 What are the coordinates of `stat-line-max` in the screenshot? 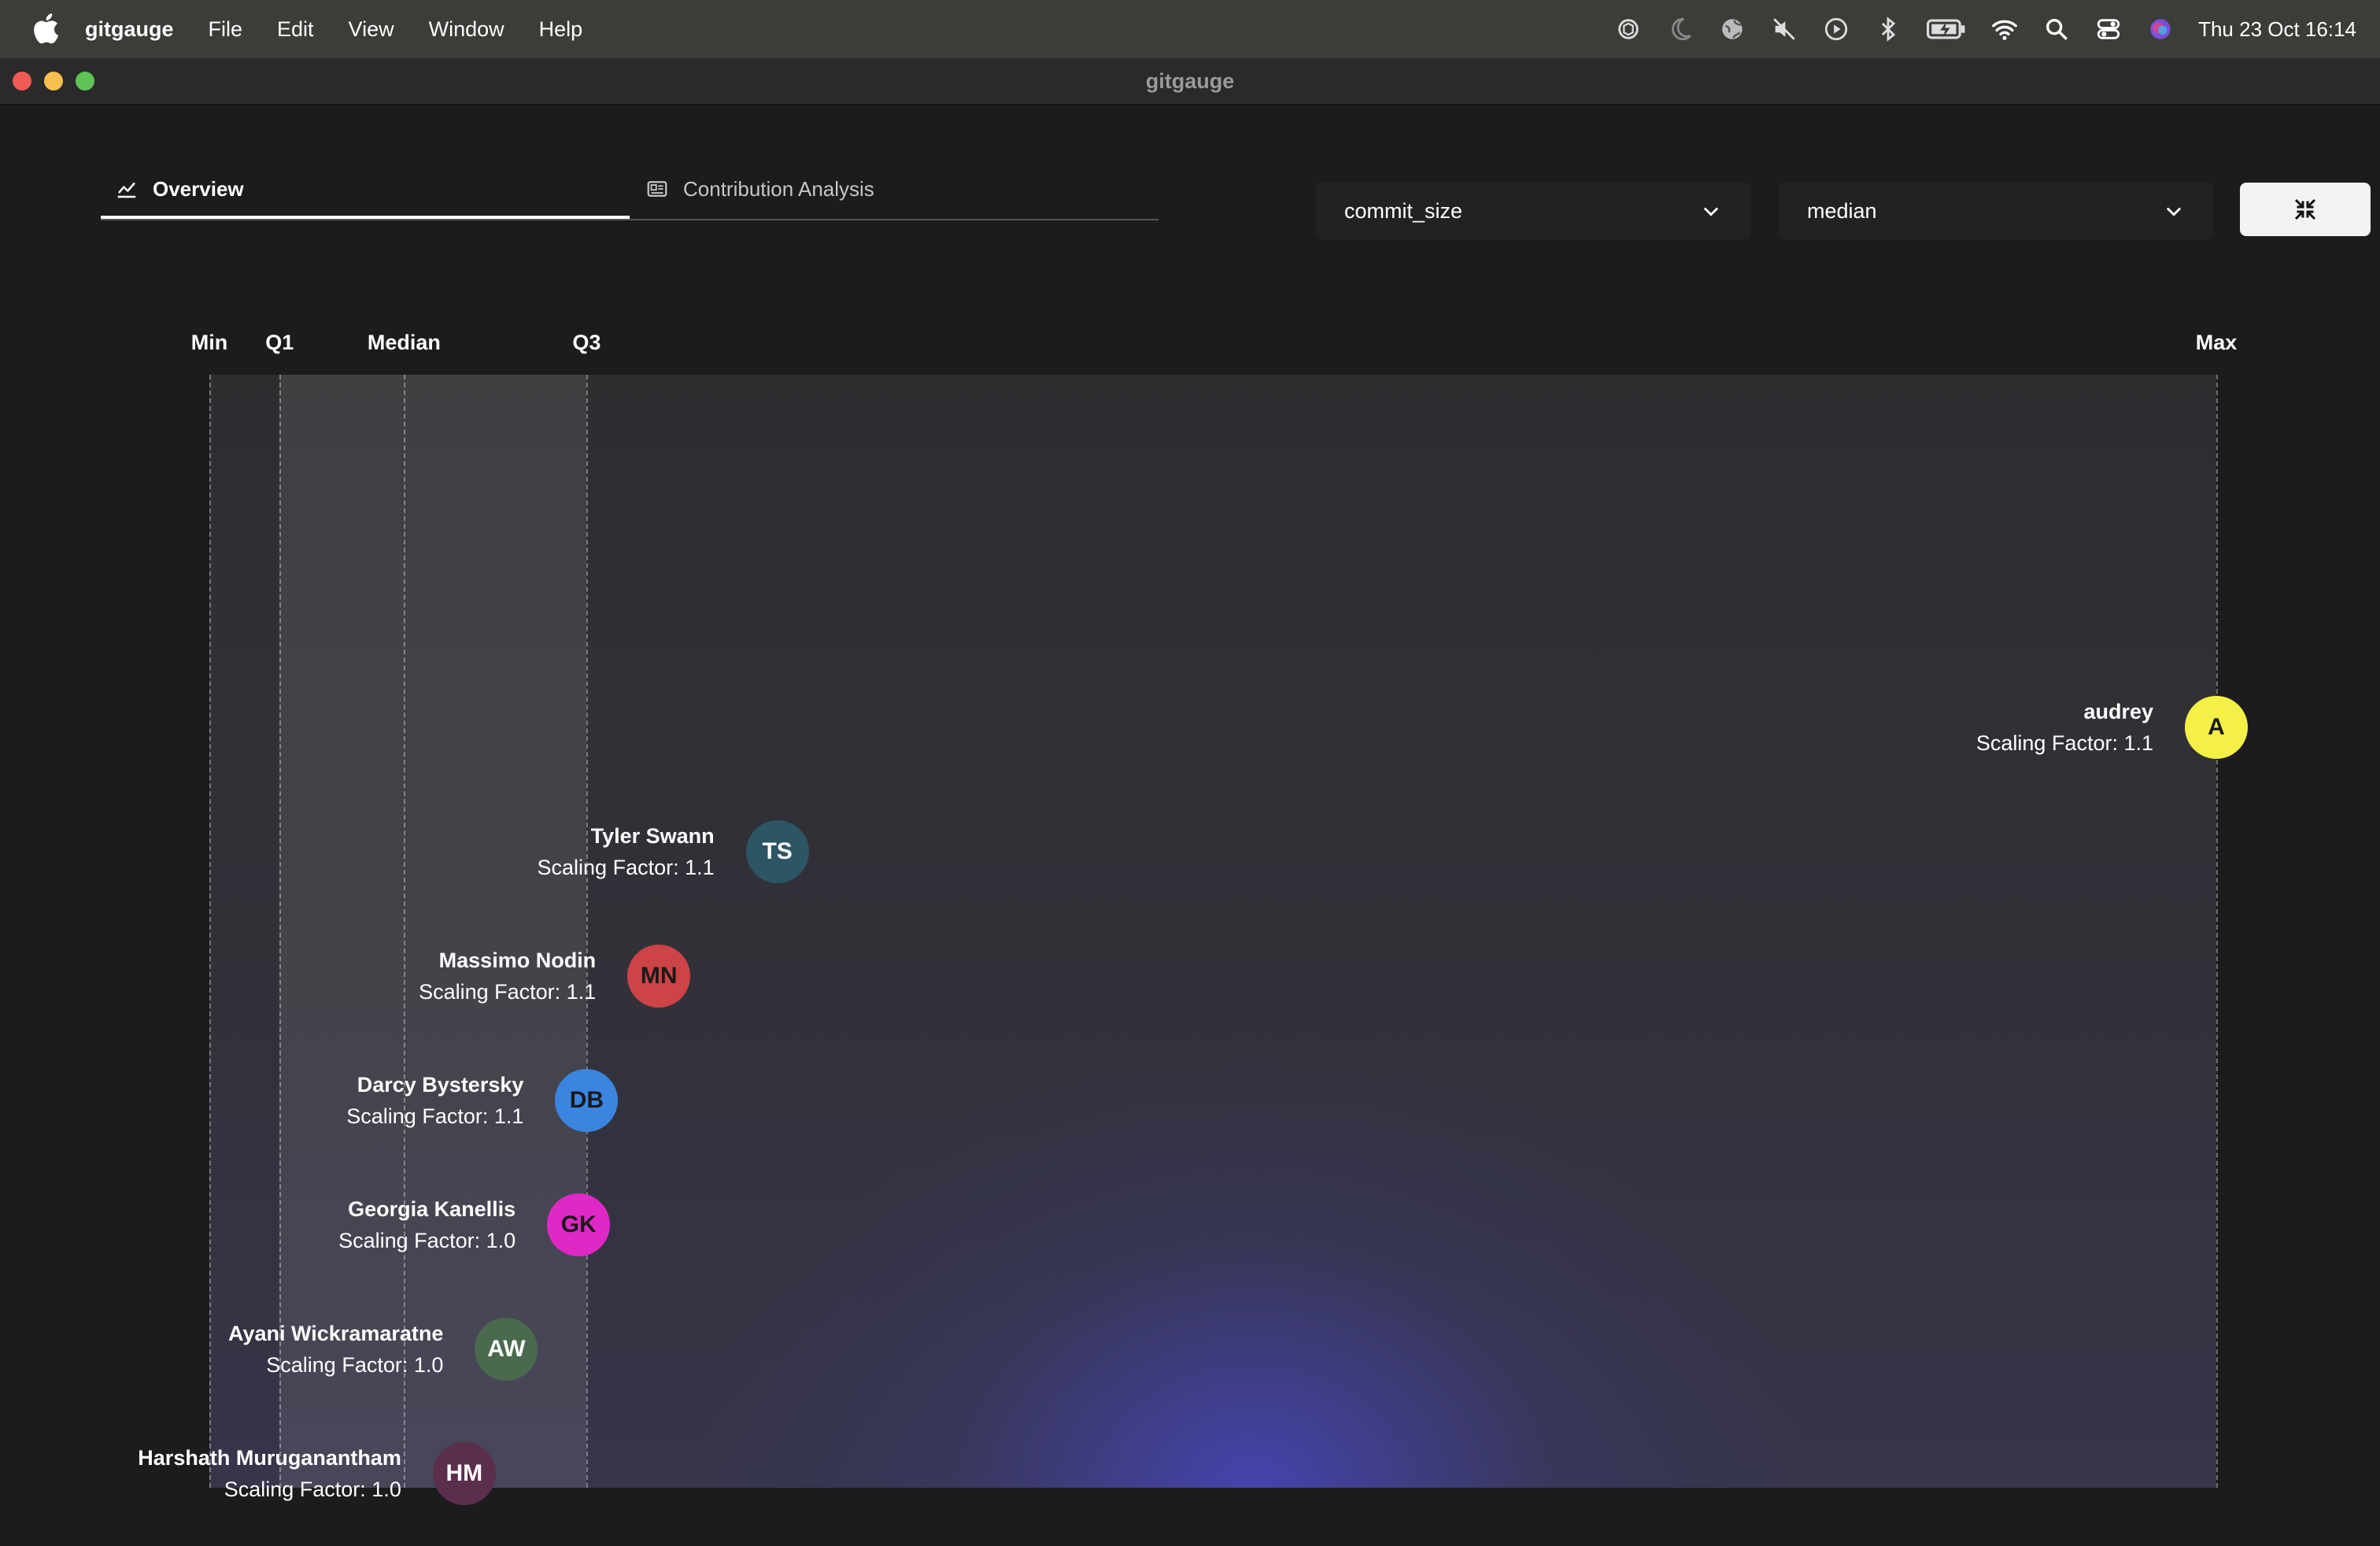 It's located at (2217, 931).